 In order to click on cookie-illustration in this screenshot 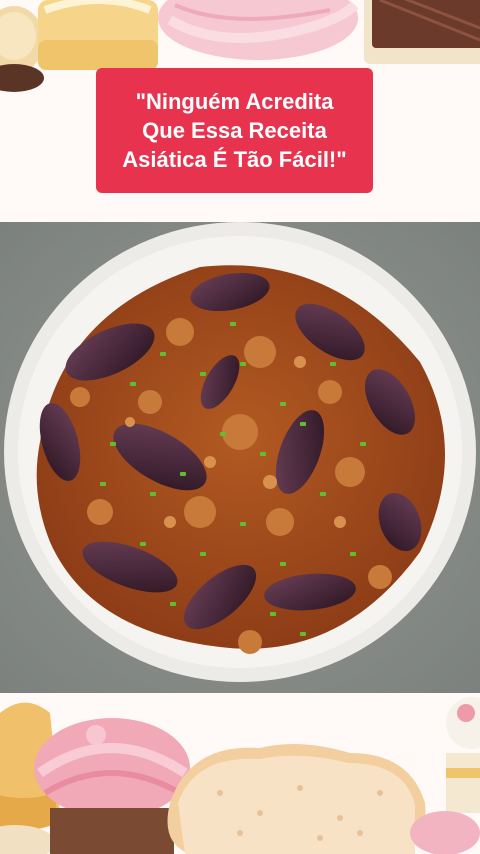, I will do `click(296, 799)`.